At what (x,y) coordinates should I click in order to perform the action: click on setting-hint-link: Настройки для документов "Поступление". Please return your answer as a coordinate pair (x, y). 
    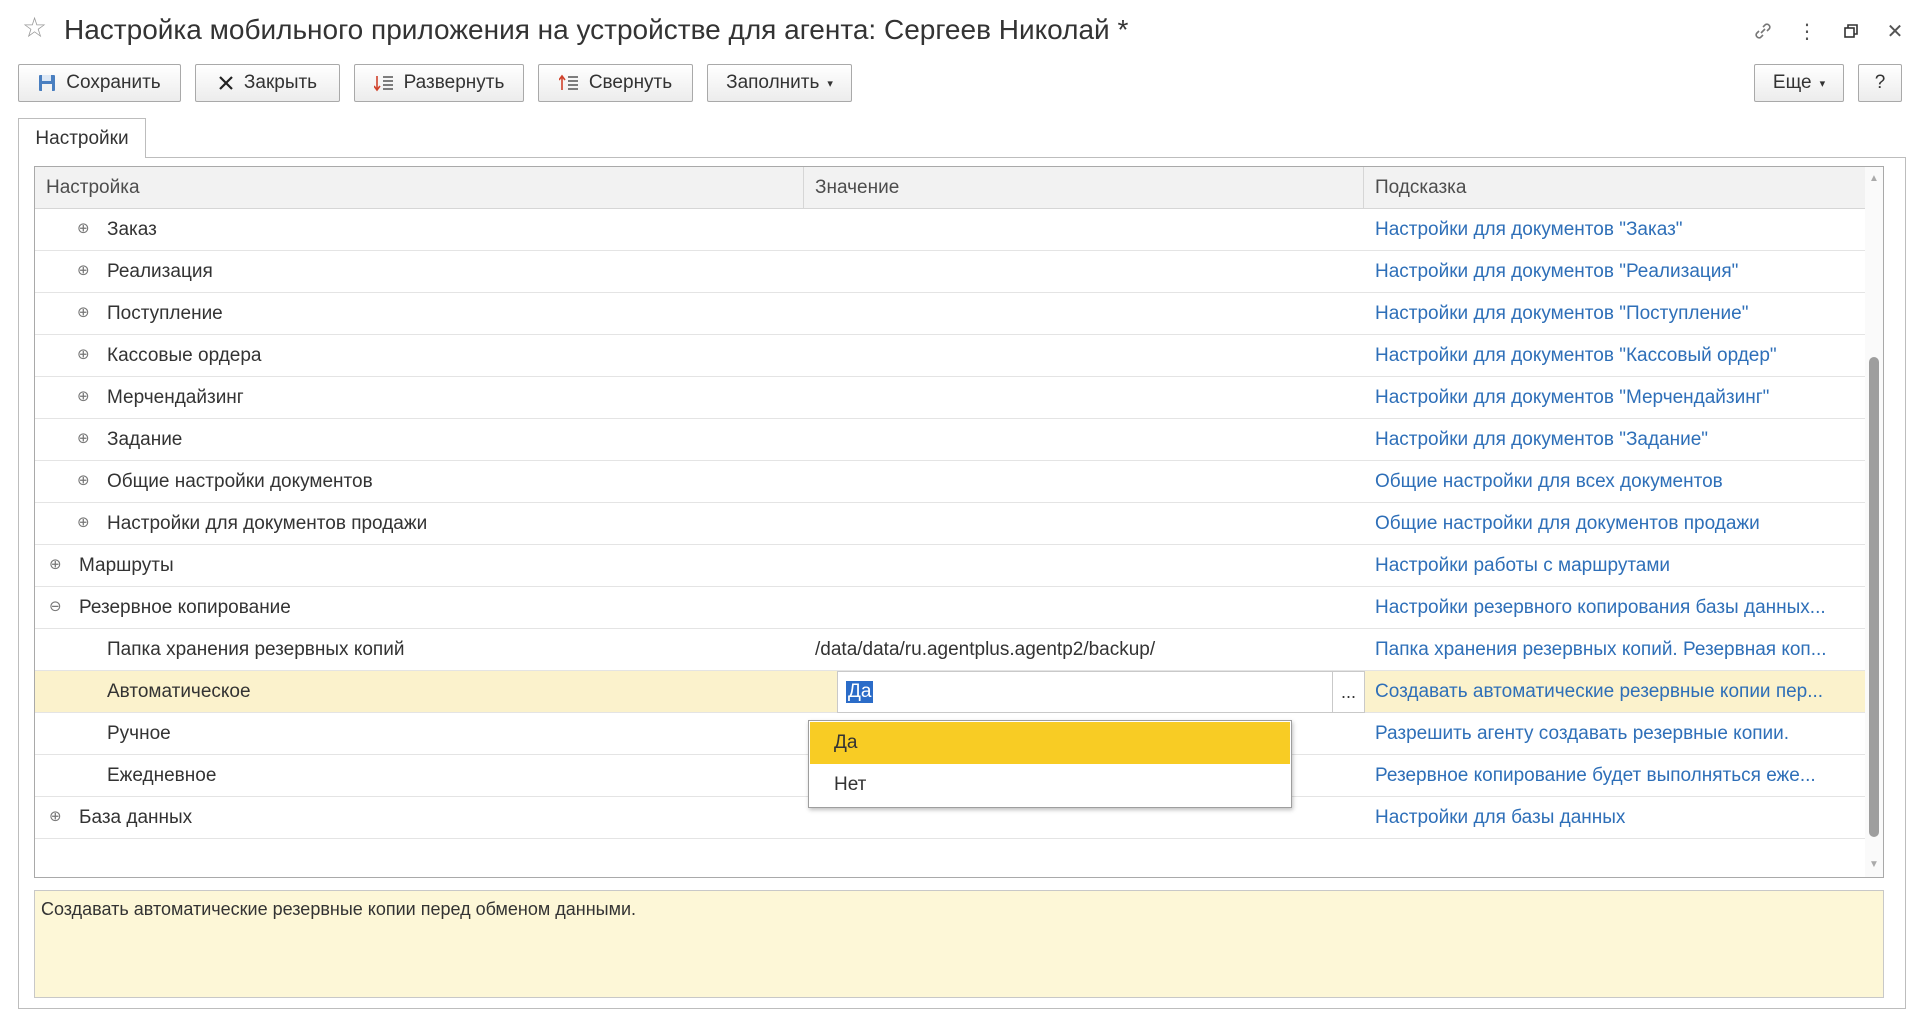
    Looking at the image, I should click on (1617, 314).